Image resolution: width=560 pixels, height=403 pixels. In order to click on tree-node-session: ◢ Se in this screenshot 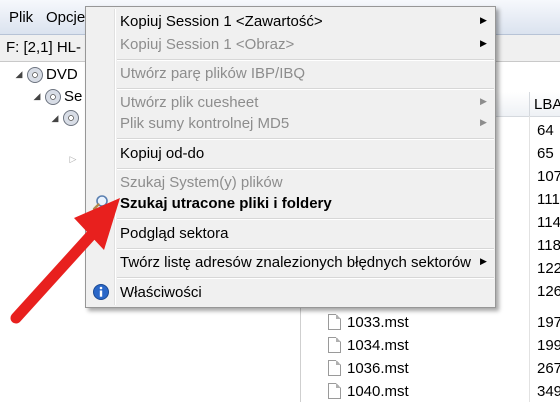, I will do `click(57, 96)`.